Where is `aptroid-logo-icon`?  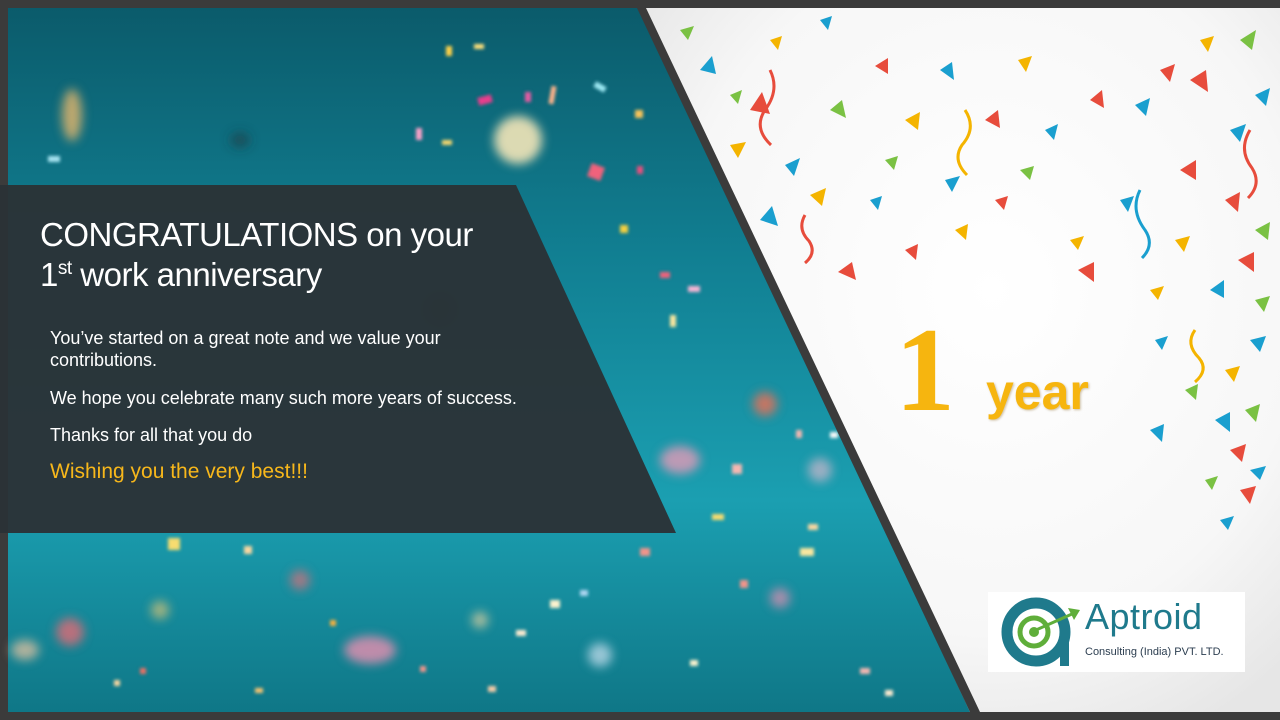 aptroid-logo-icon is located at coordinates (1040, 632).